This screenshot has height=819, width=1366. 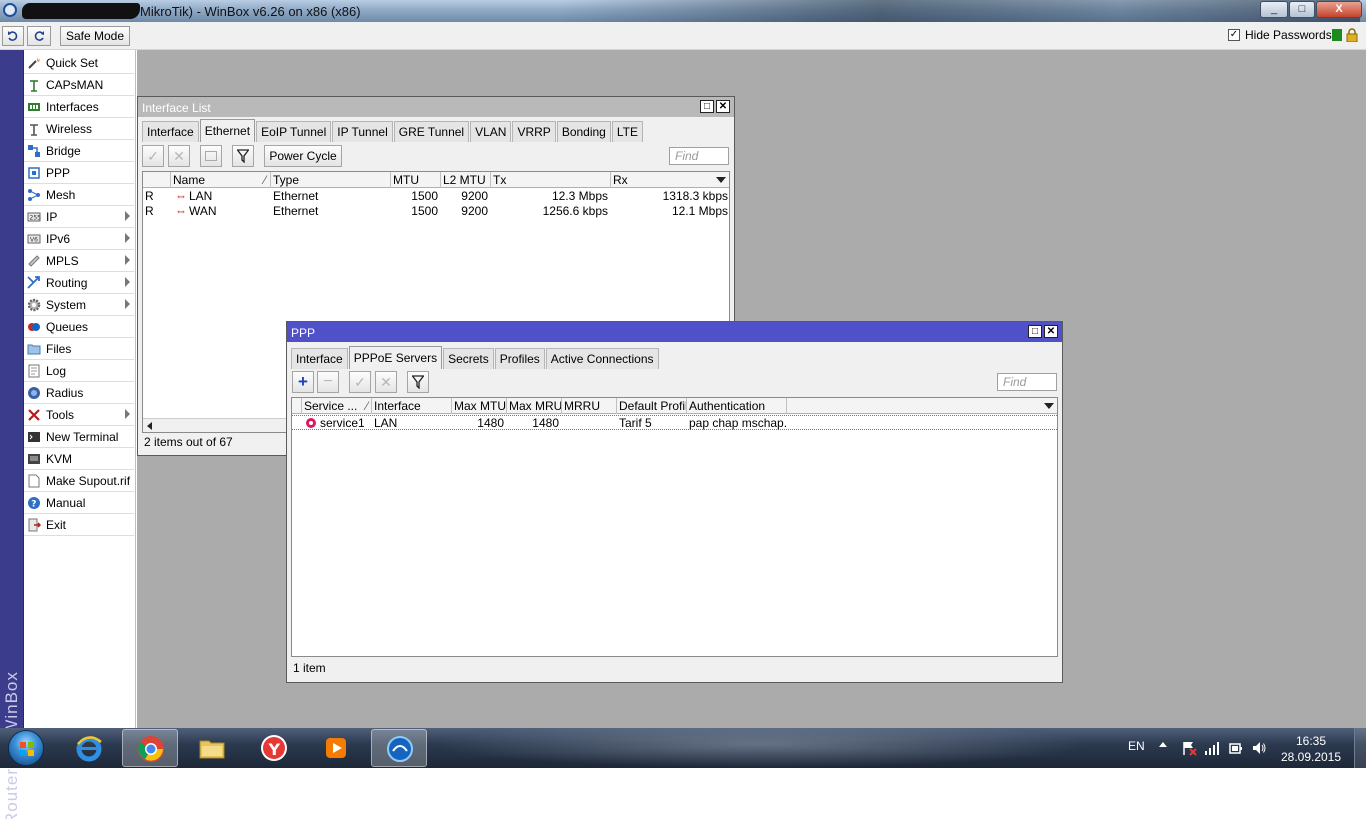 I want to click on hide-passwords-checkbox: ✓, so click(x=1234, y=35).